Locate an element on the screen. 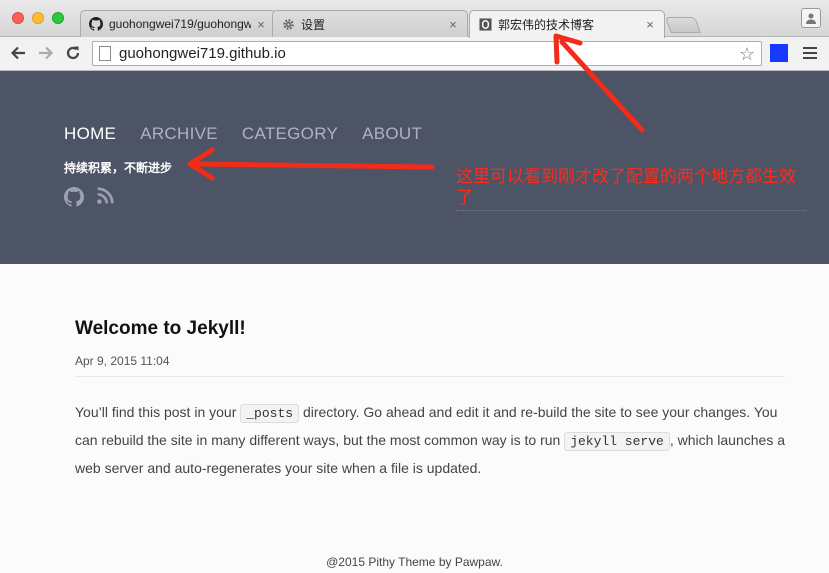 The height and width of the screenshot is (573, 829). reload-icon is located at coordinates (73, 53).